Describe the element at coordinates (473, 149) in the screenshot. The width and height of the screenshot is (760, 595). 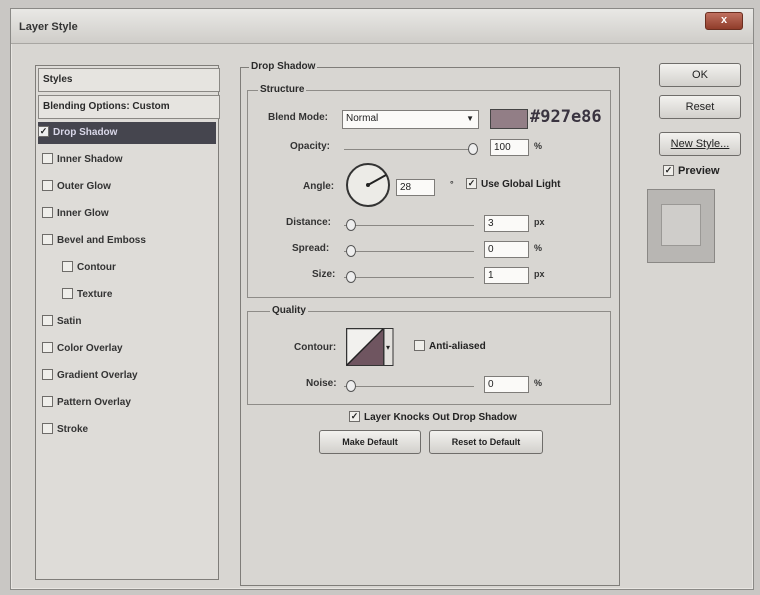
I see `opacity-slider-thumb` at that location.